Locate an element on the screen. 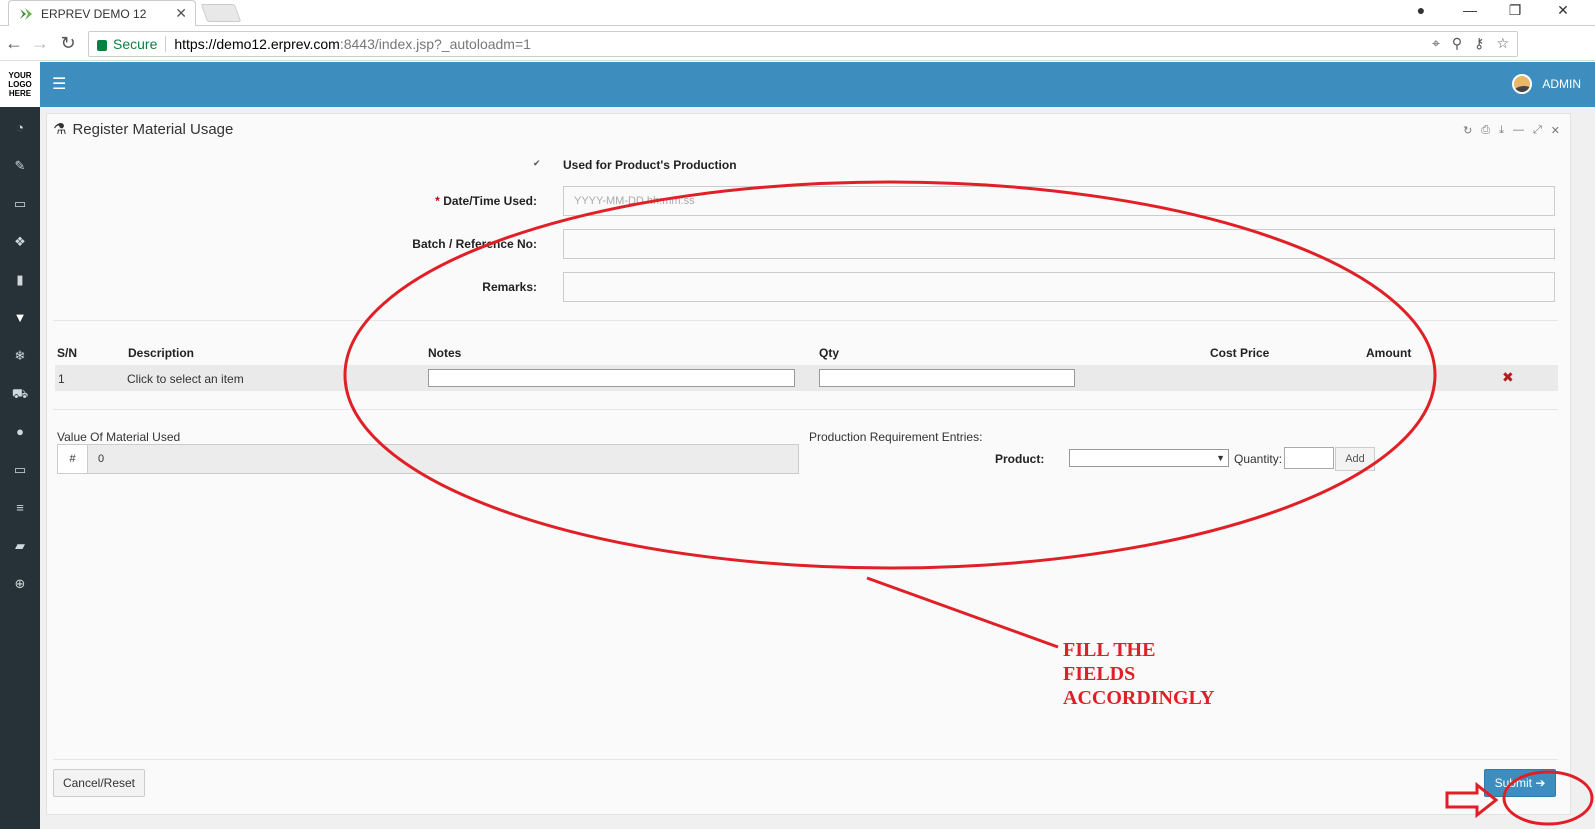  browser-tabbar: ERPREV DEMO 12 ✕ ● — ❐ ✕ is located at coordinates (797, 13).